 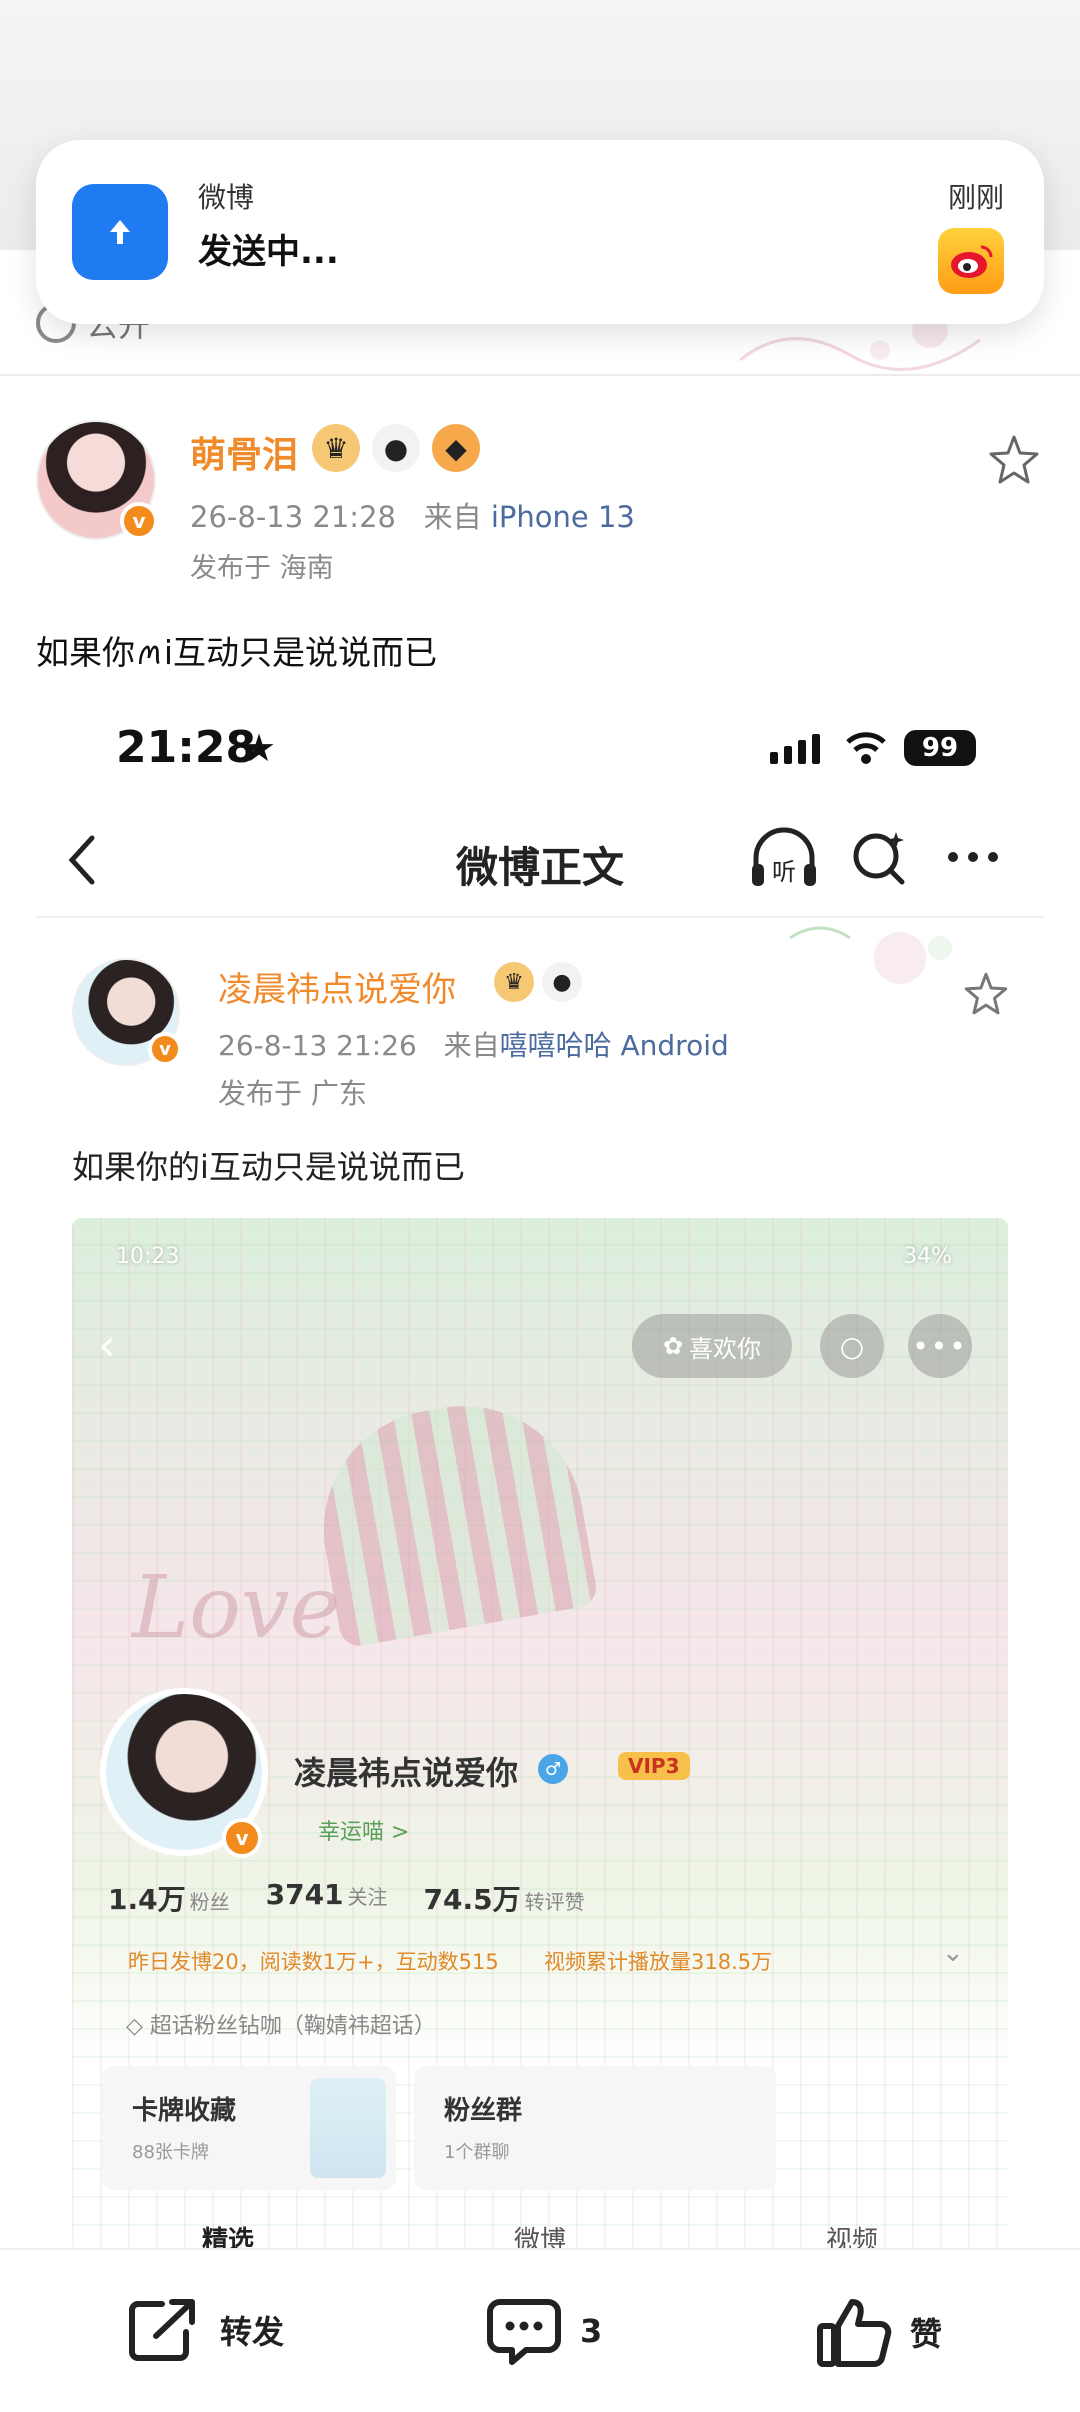 I want to click on quoted-post-location: 发布于 广东, so click(x=292, y=1093).